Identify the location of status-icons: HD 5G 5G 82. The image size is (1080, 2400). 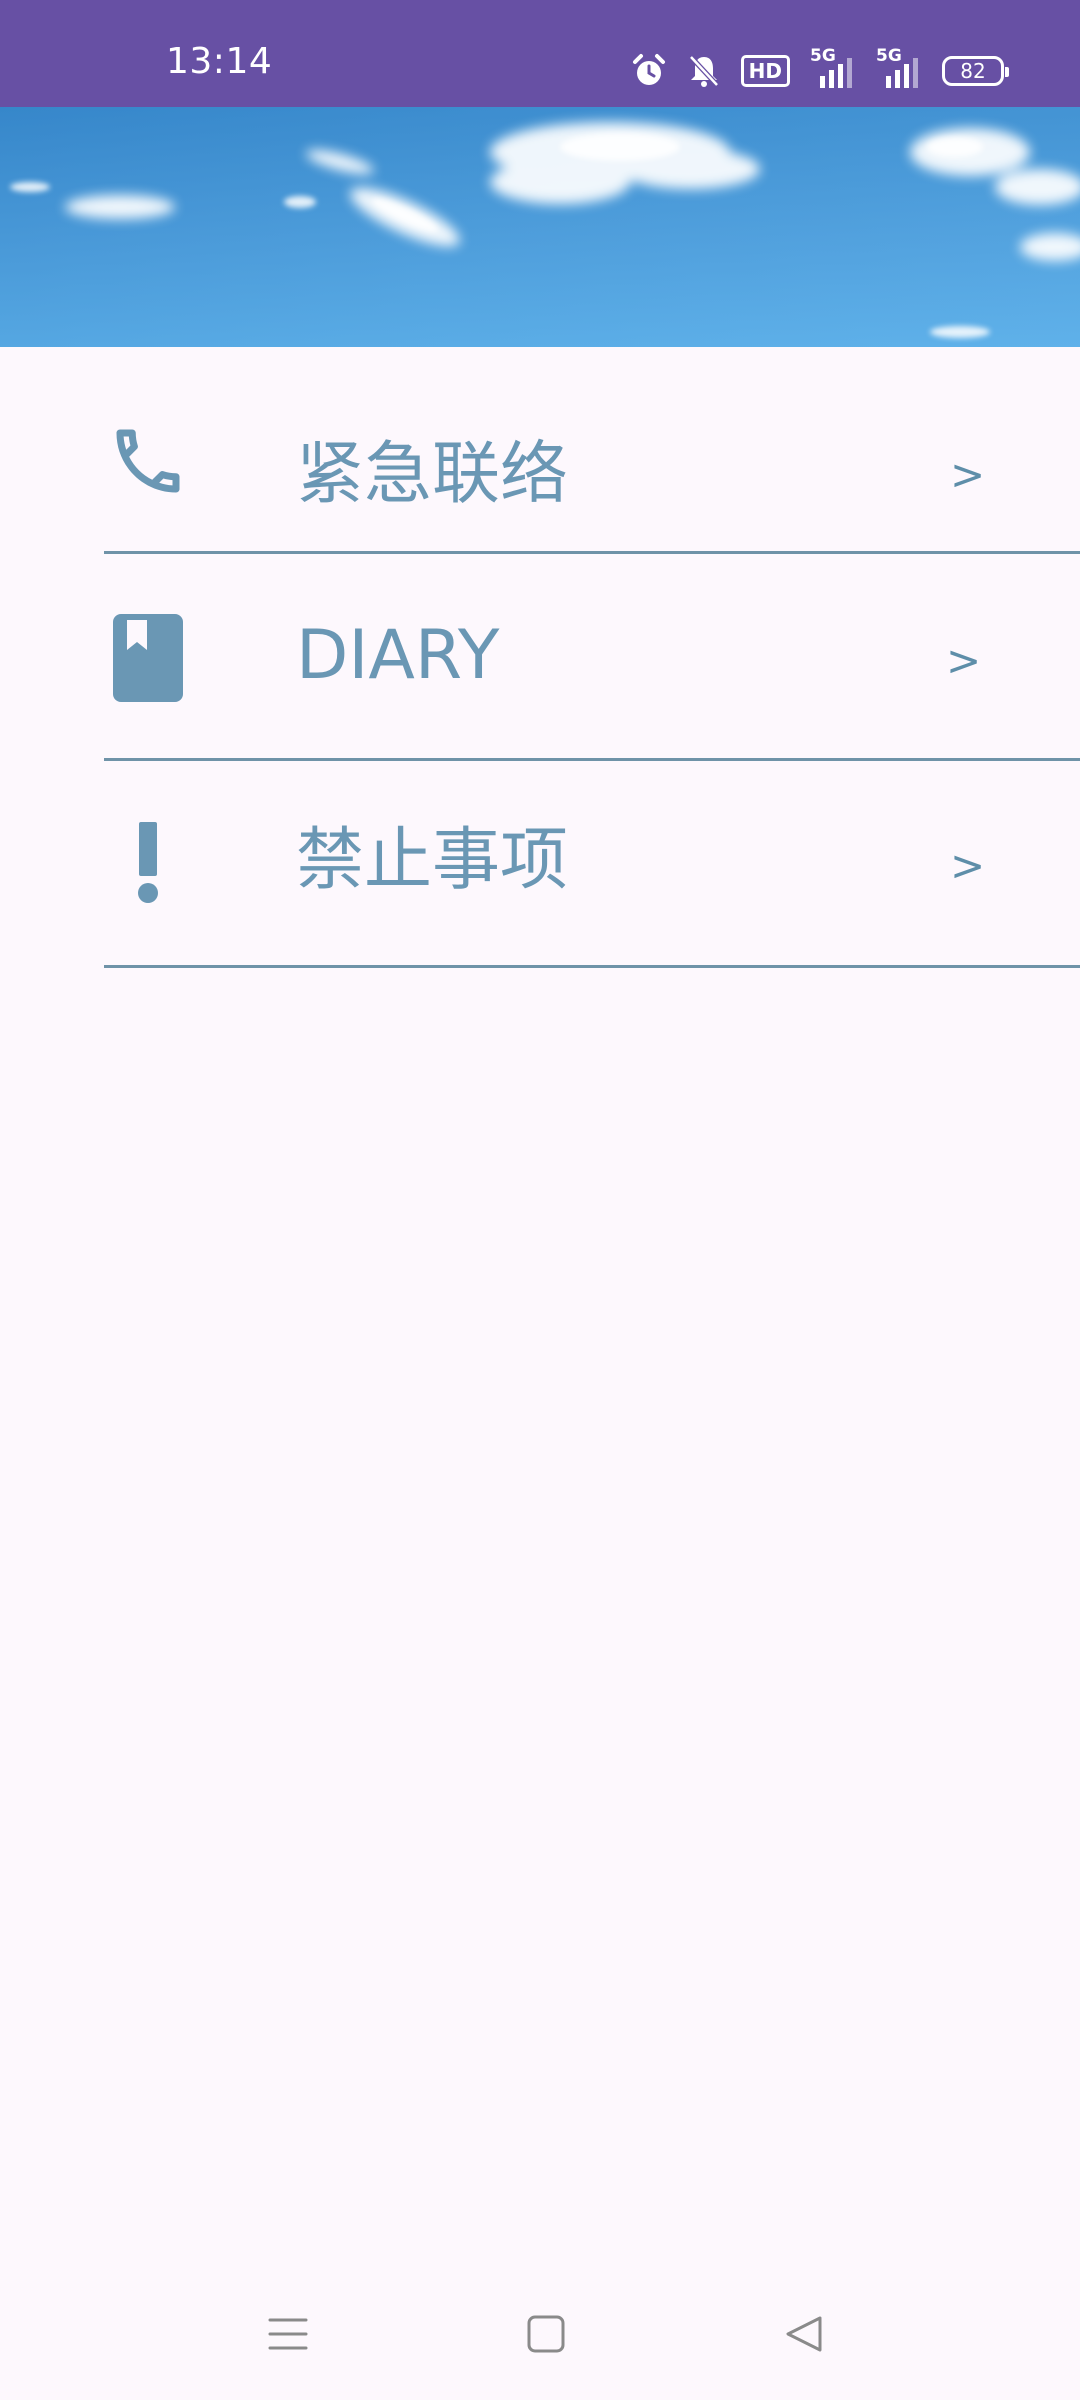
(820, 70).